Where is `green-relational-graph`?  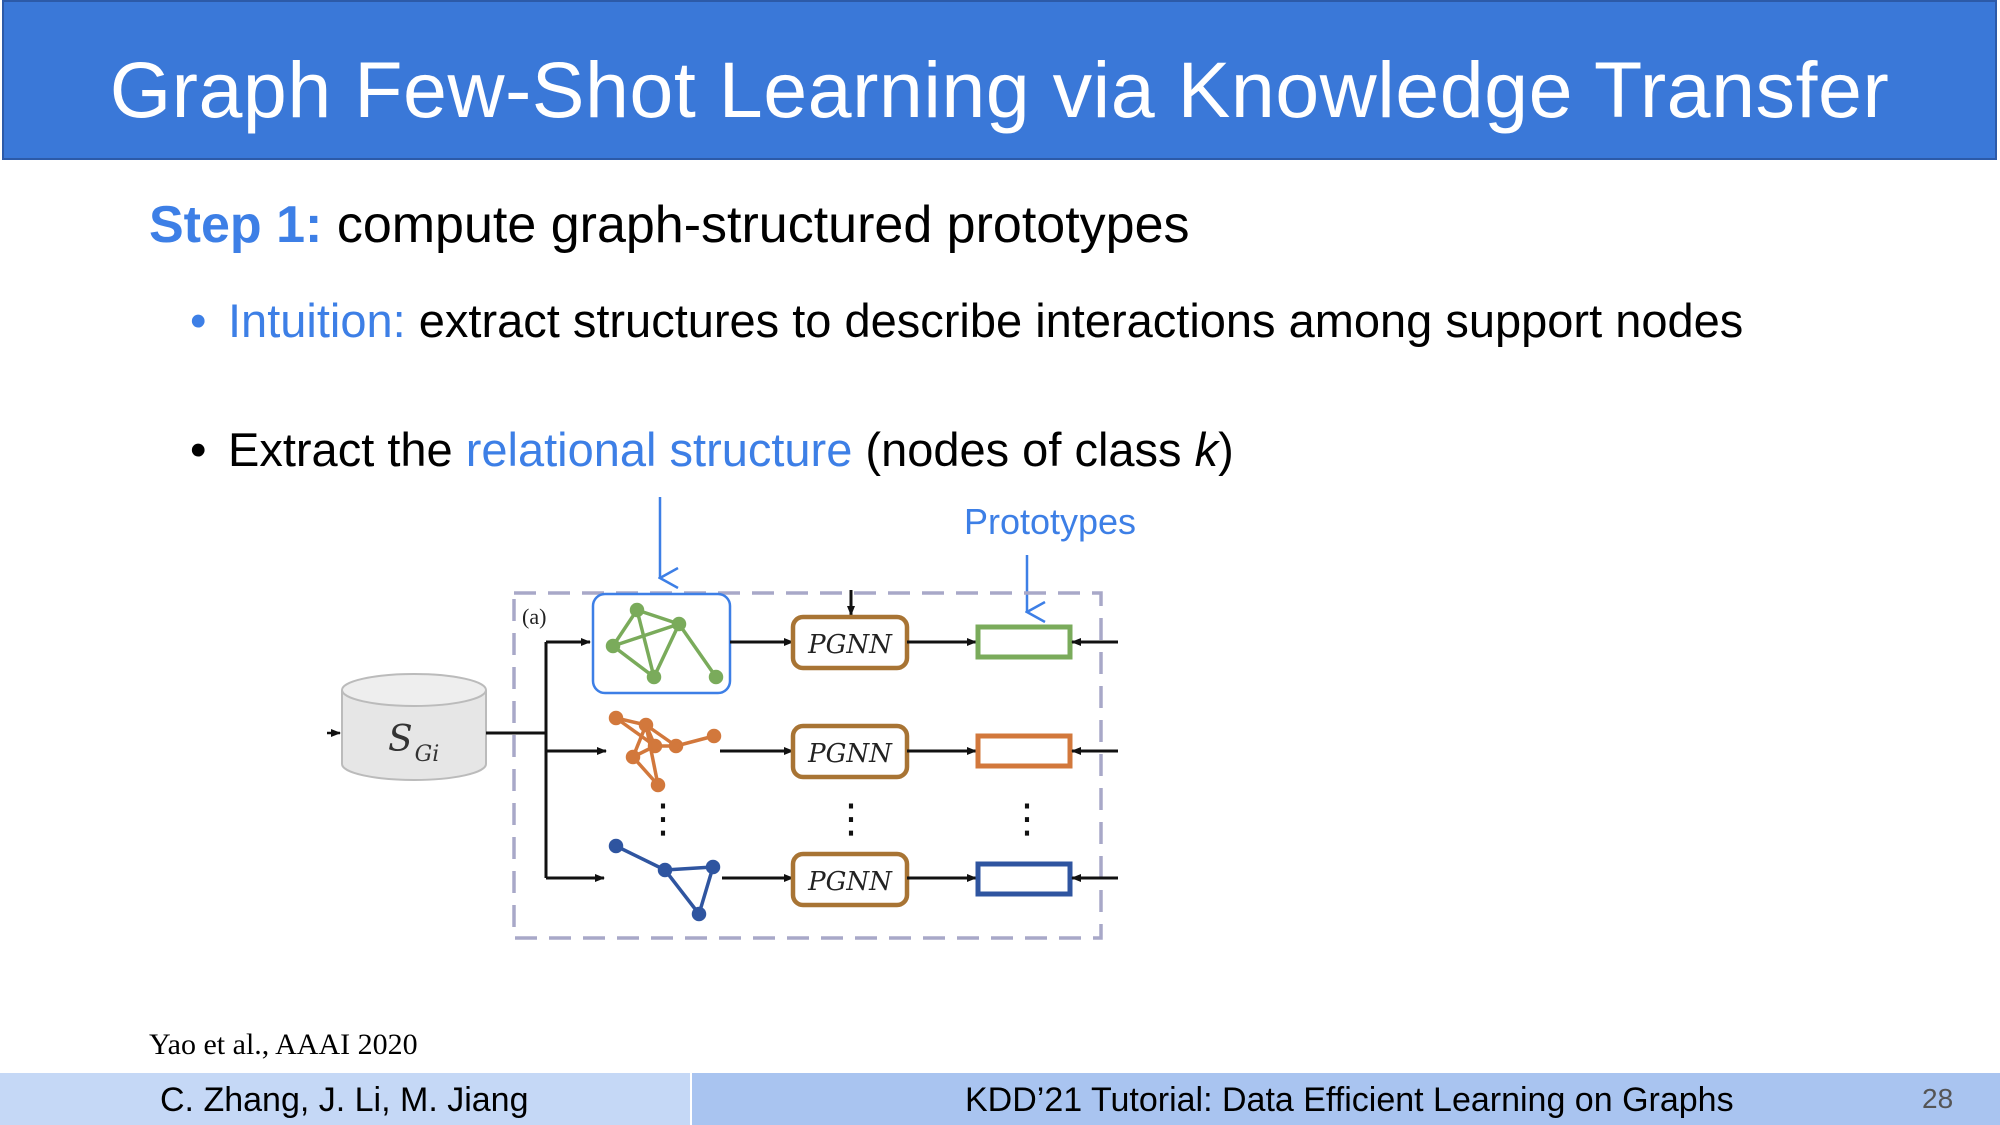 green-relational-graph is located at coordinates (664, 643).